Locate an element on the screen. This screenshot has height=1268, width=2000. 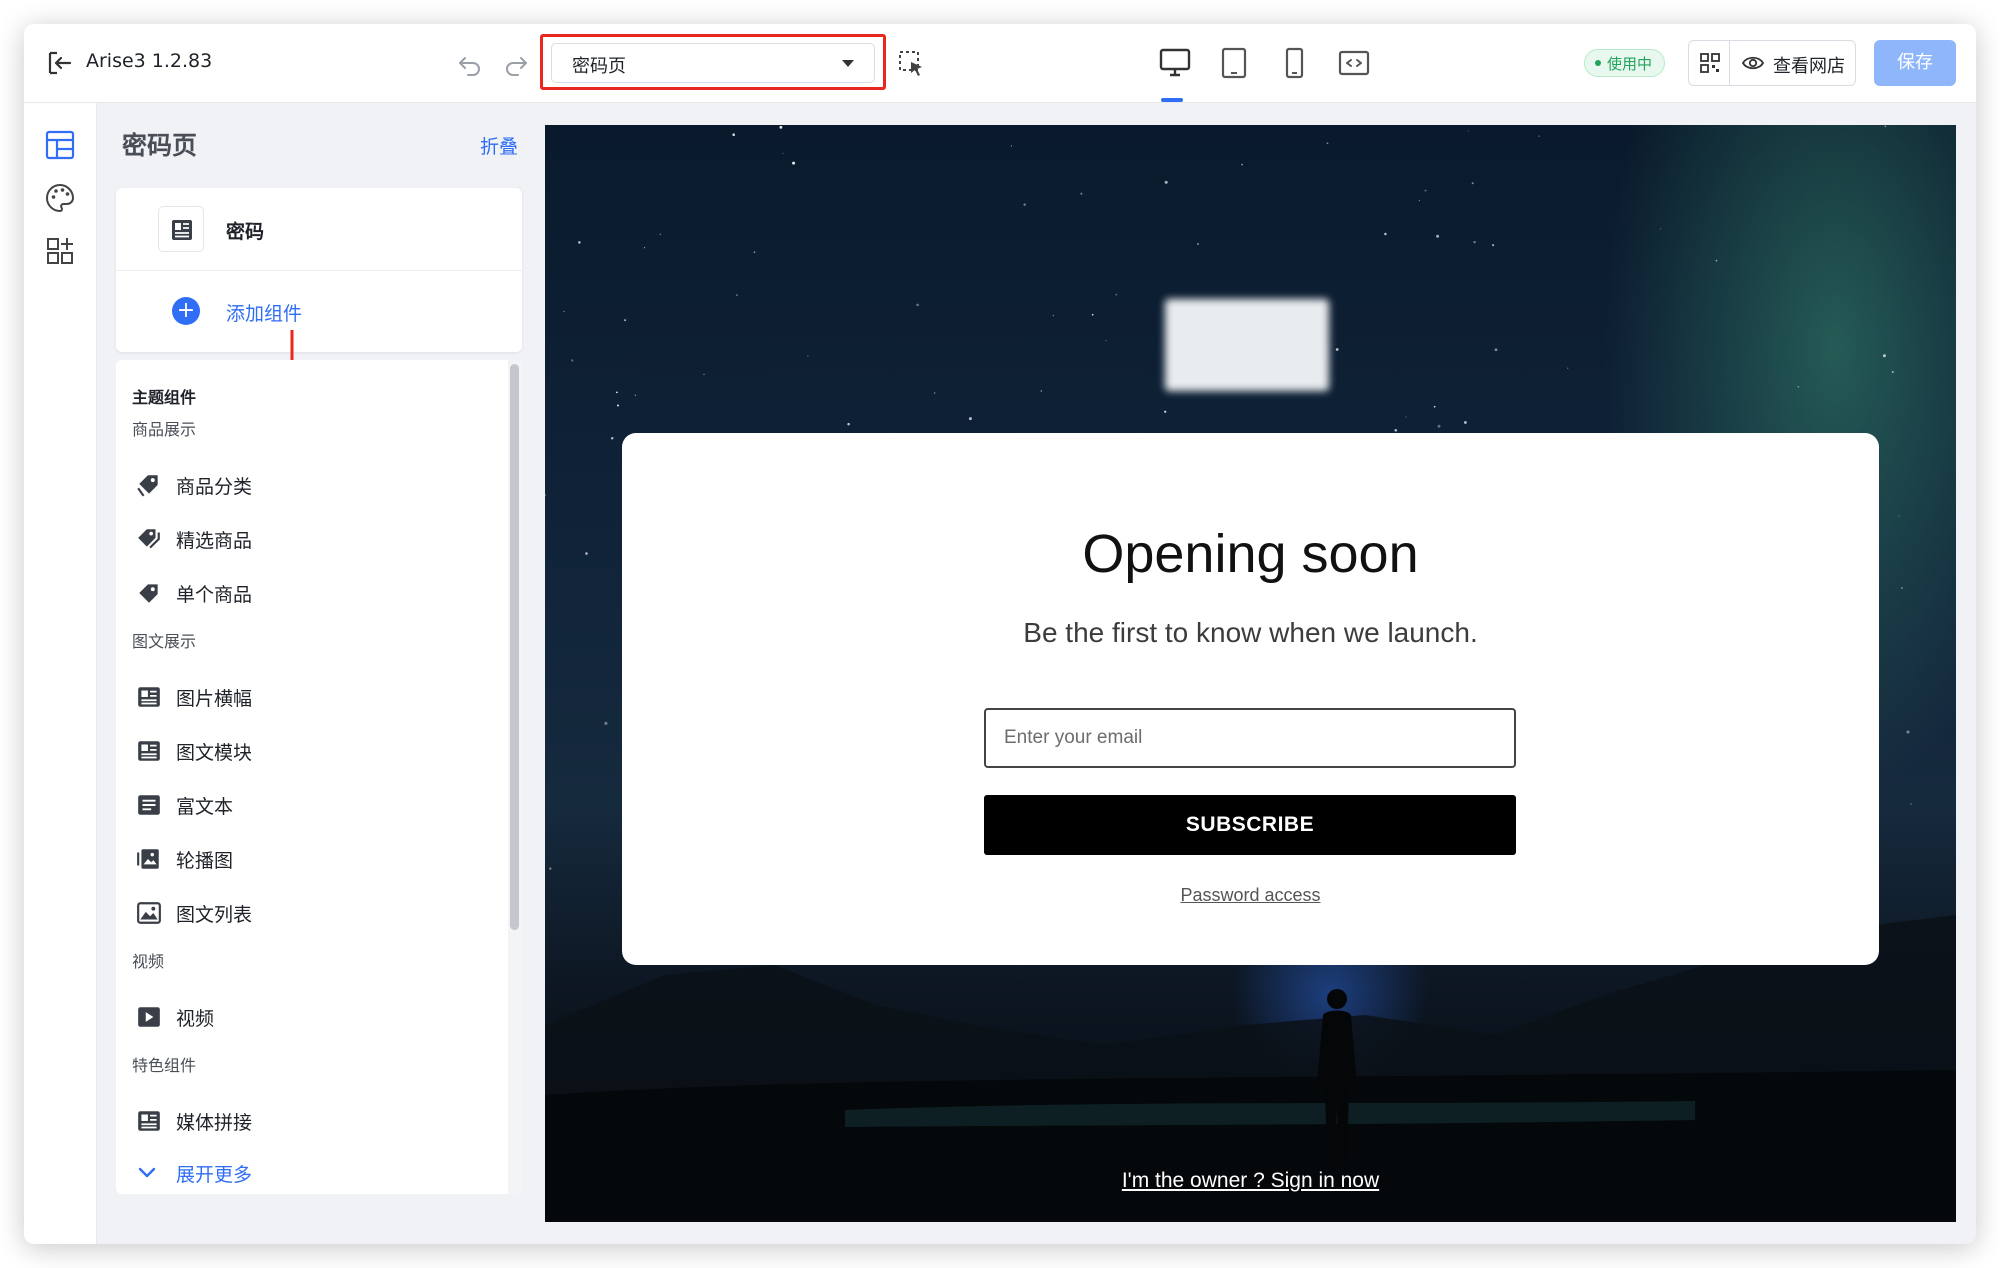
page-select: 密码页 is located at coordinates (713, 63).